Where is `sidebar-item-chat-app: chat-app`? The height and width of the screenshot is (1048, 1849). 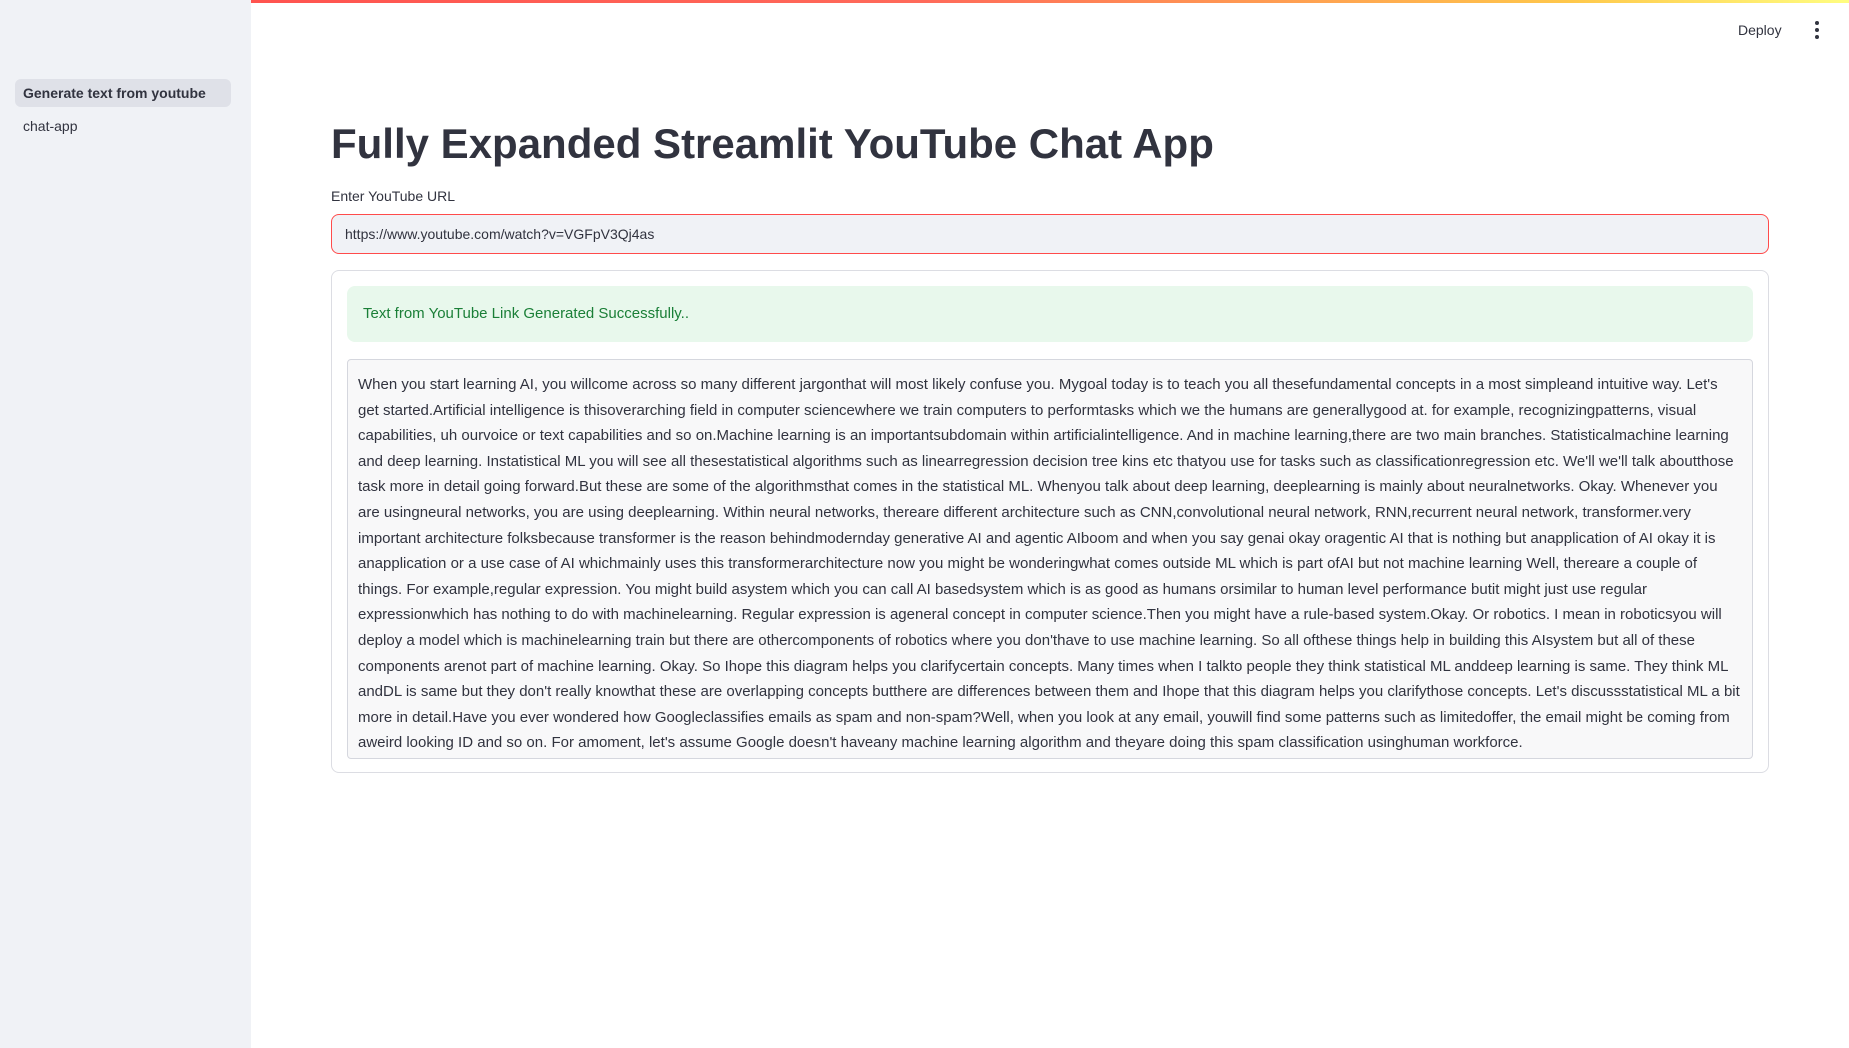
sidebar-item-chat-app: chat-app is located at coordinates (123, 126).